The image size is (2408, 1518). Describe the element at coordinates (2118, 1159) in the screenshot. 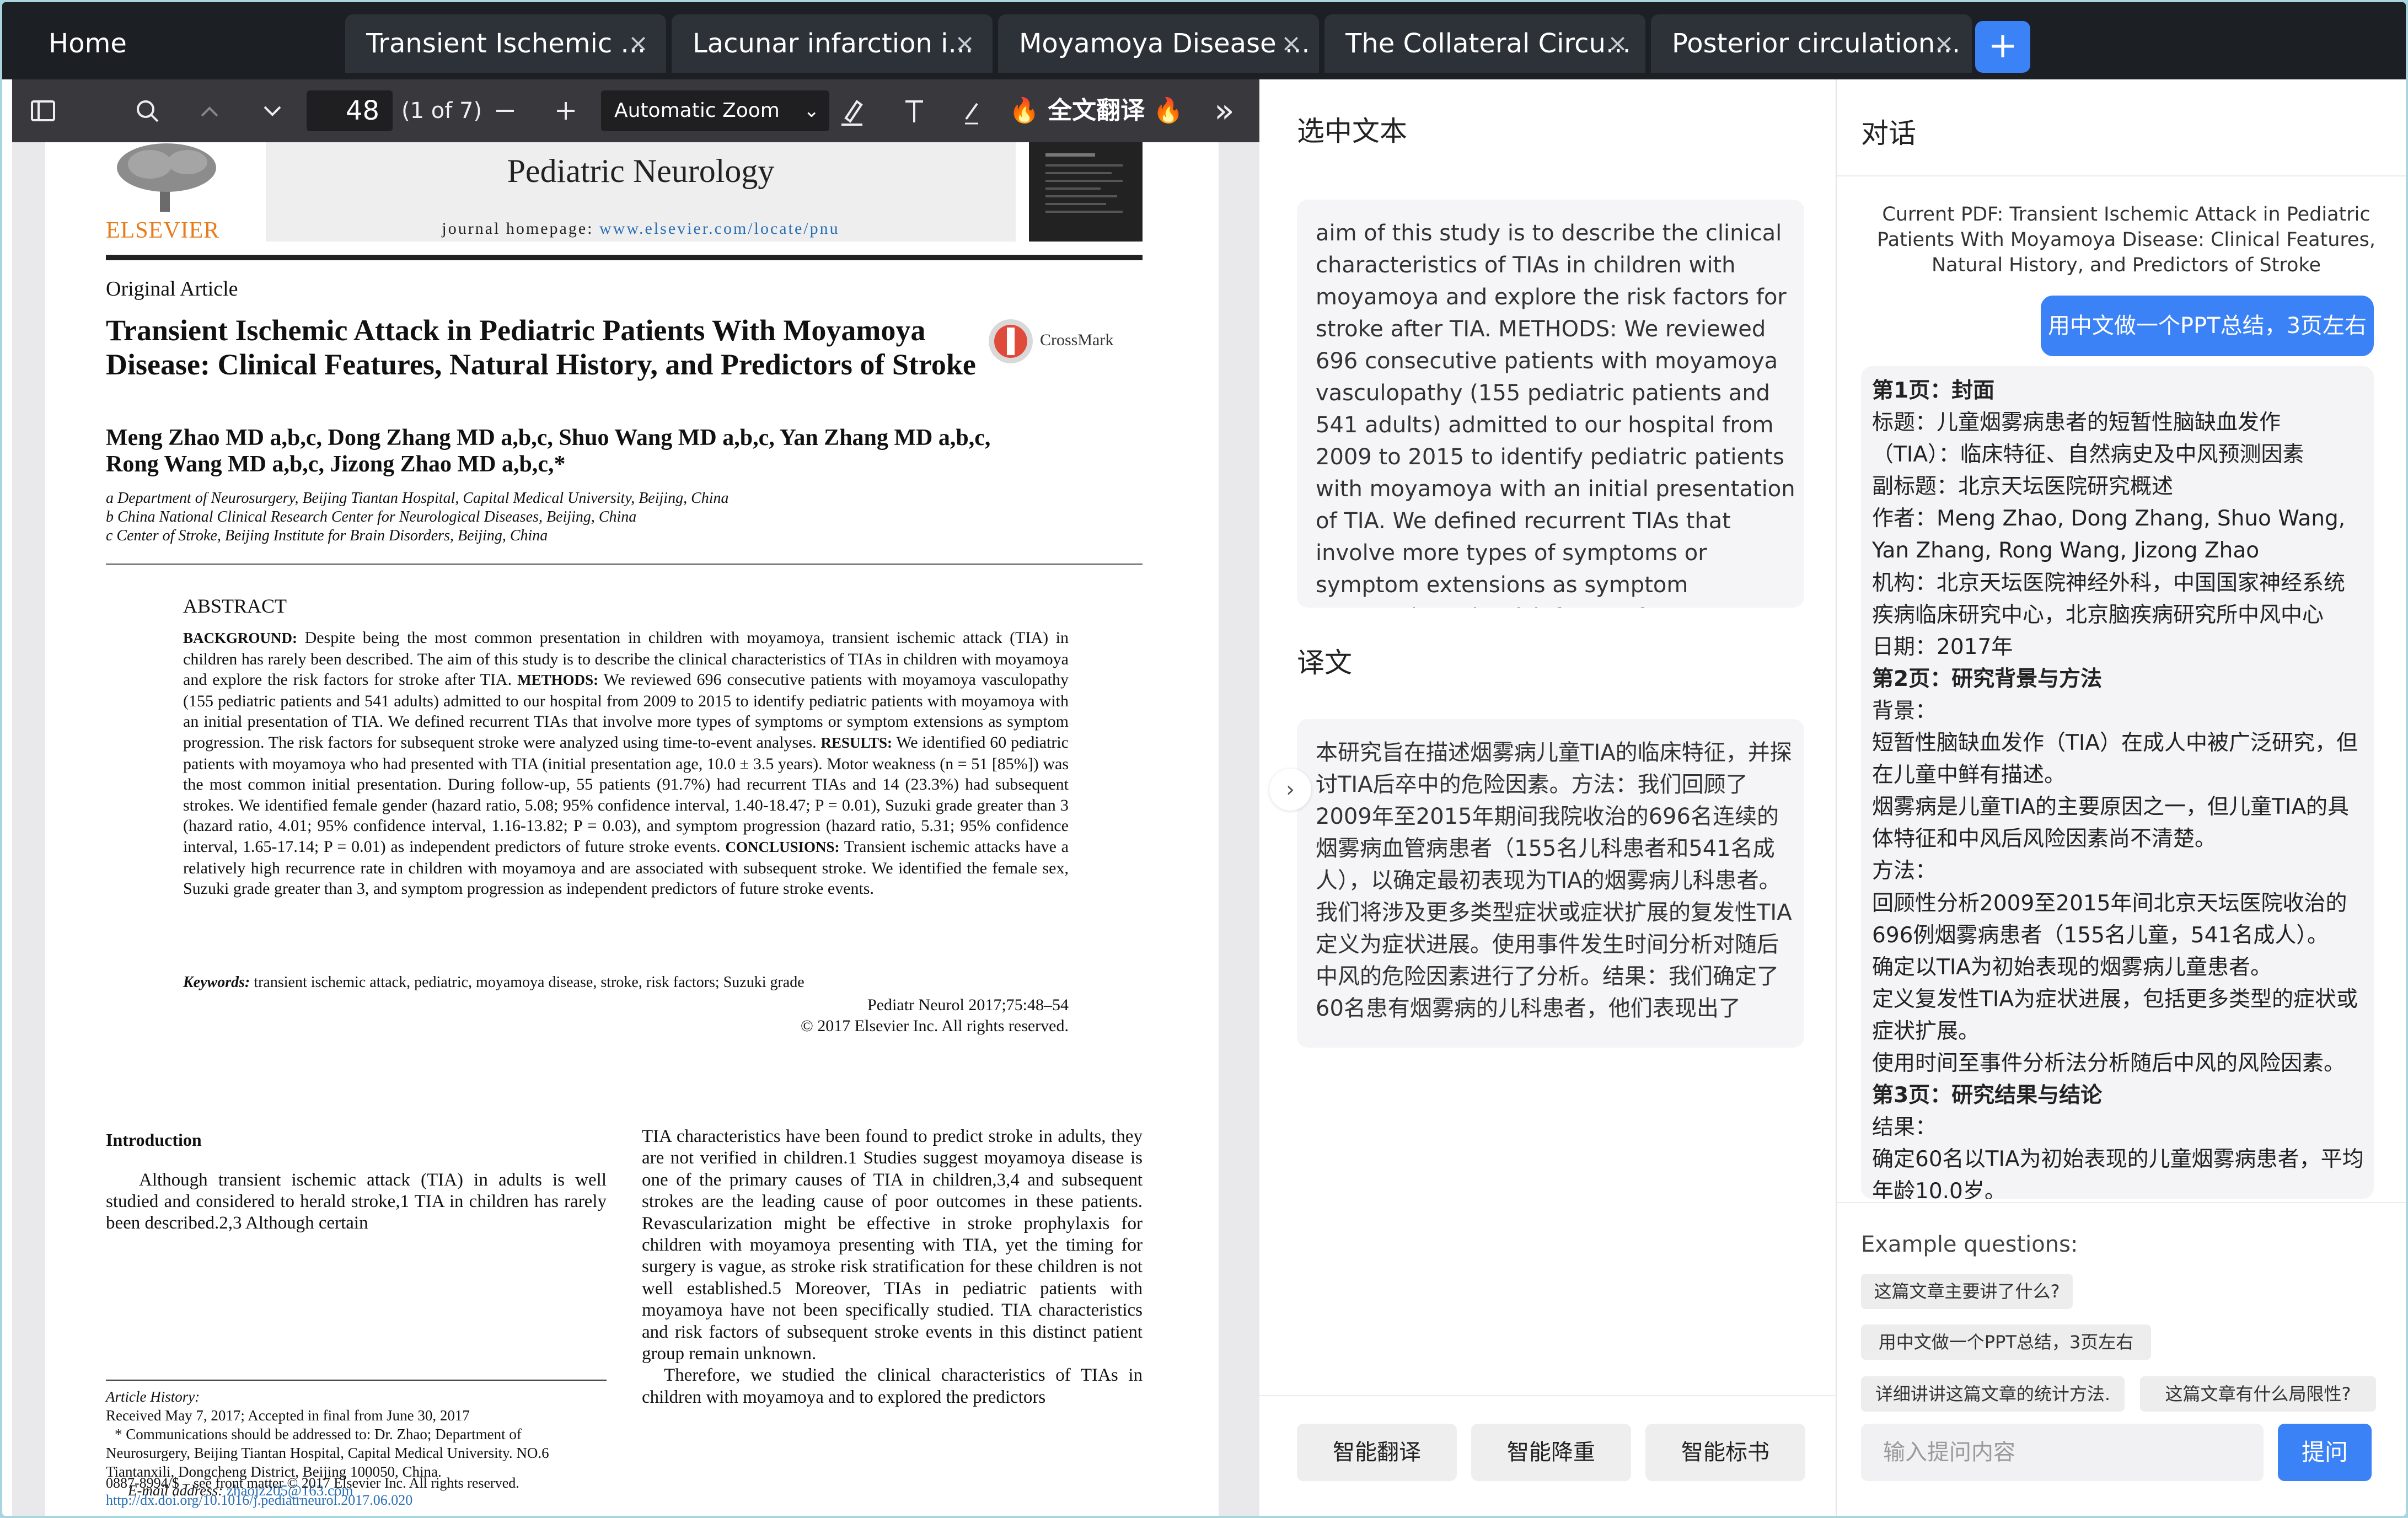

I see `reply-line: 确定60名以TIA为初始表现的儿童烟雾病患者，平均` at that location.